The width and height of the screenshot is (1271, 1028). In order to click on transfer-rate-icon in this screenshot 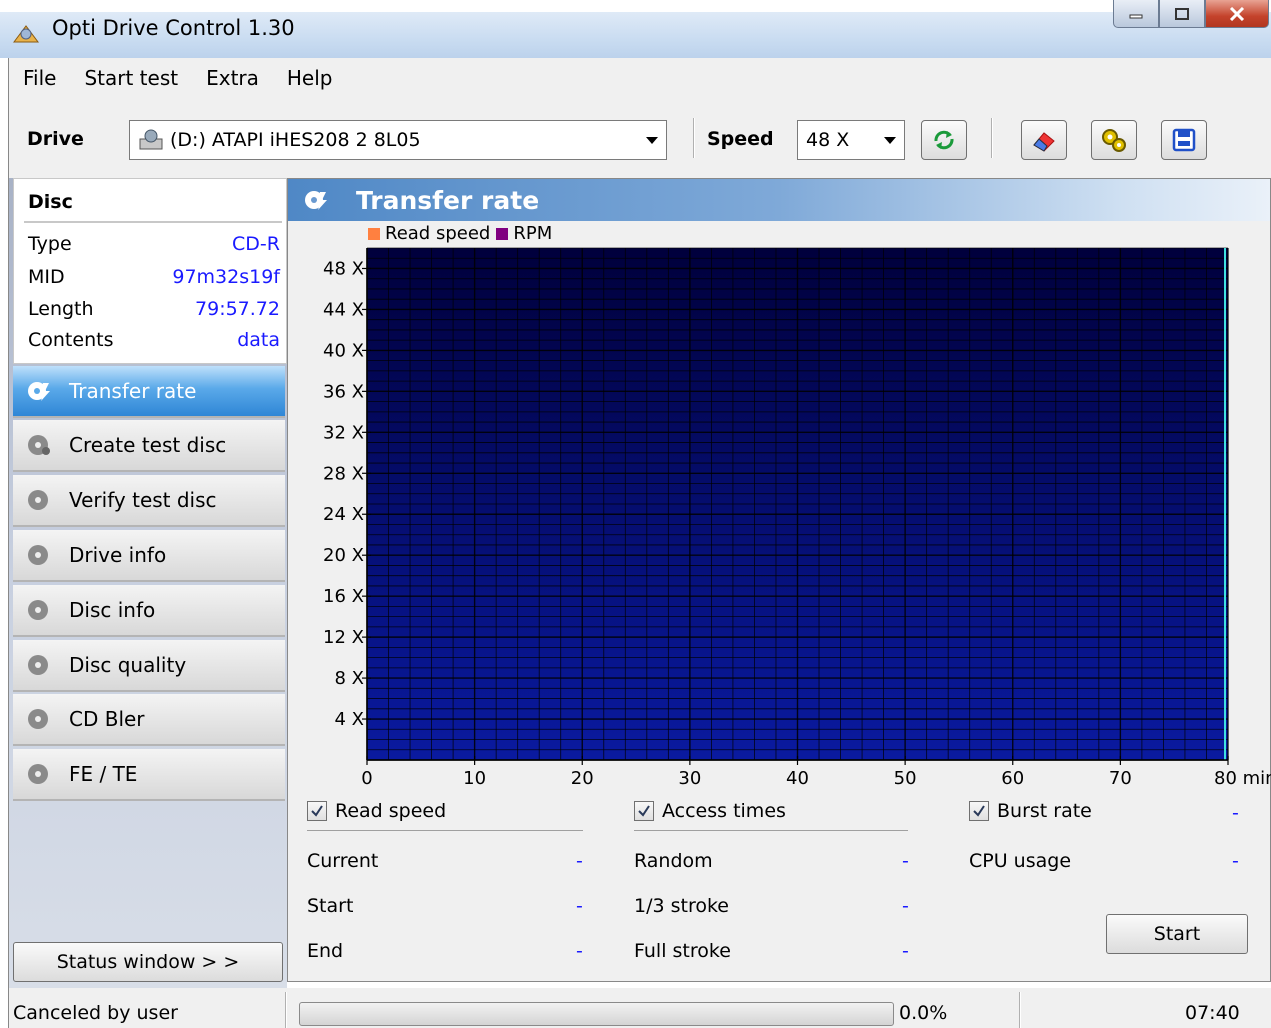, I will do `click(316, 200)`.